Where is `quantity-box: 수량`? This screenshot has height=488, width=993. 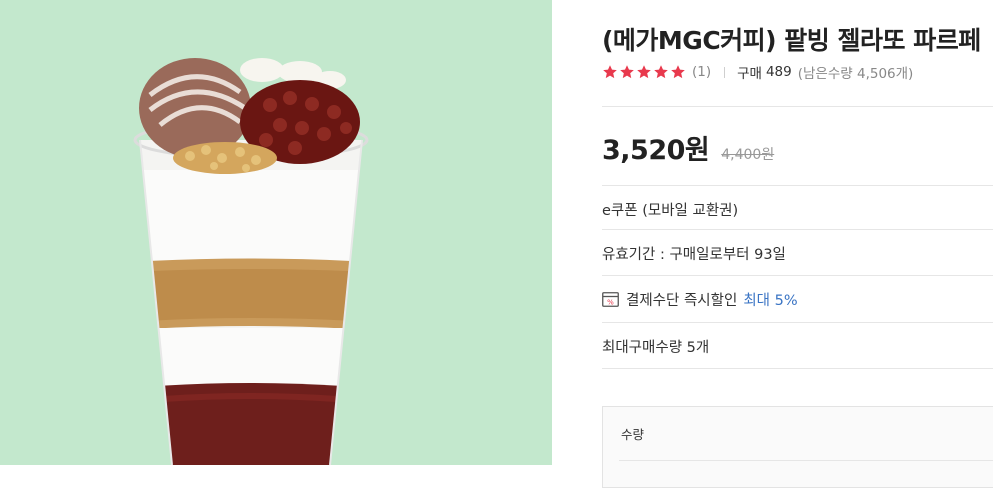 quantity-box: 수량 is located at coordinates (797, 447).